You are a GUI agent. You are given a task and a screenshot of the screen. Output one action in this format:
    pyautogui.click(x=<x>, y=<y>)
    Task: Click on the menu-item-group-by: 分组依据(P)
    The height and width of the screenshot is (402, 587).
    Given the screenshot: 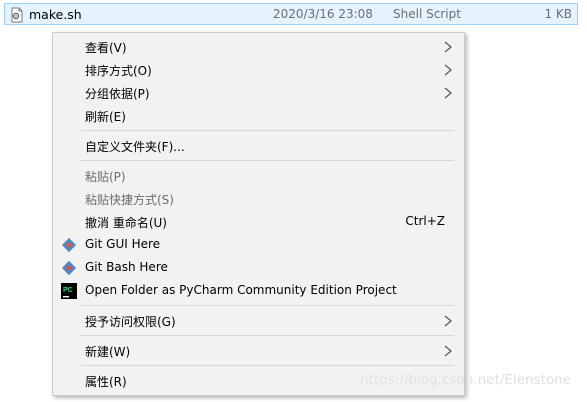 What is the action you would take?
    pyautogui.click(x=258, y=93)
    